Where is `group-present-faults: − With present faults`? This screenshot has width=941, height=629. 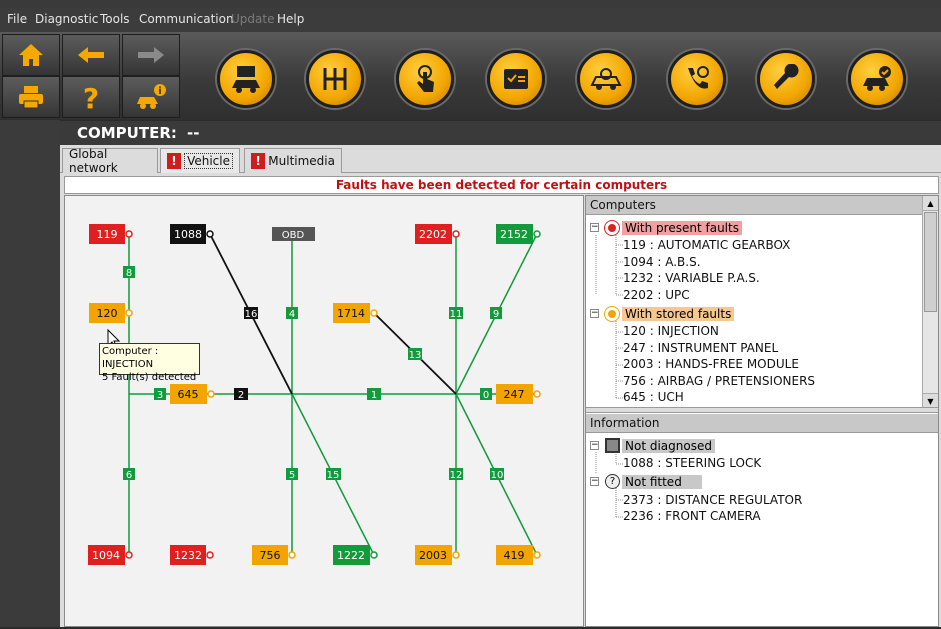 group-present-faults: − With present faults is located at coordinates (667, 227).